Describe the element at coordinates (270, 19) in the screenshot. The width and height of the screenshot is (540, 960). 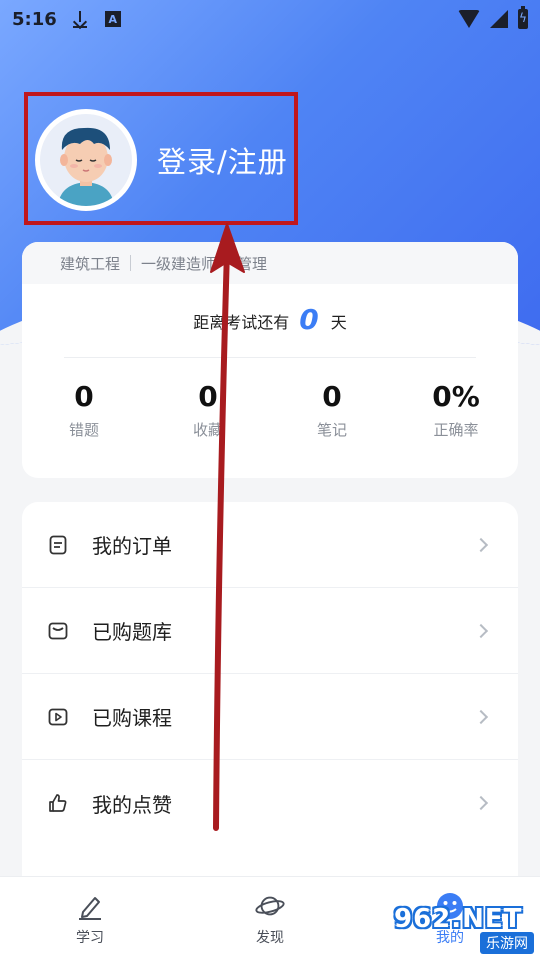
I see `status-bar: 5:16 A` at that location.